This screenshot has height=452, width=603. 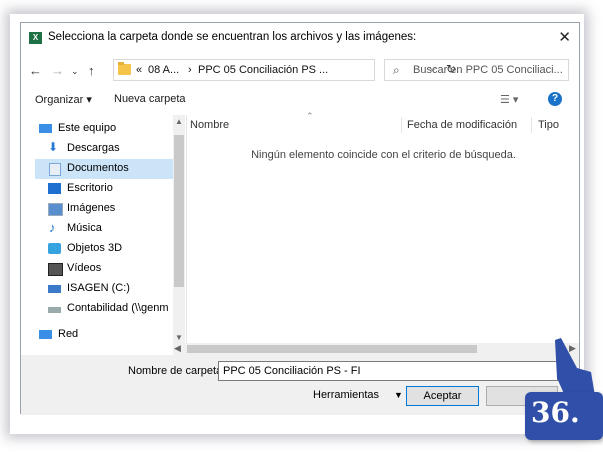 What do you see at coordinates (177, 371) in the screenshot?
I see `folder-name-label: Nombre de carpeta:` at bounding box center [177, 371].